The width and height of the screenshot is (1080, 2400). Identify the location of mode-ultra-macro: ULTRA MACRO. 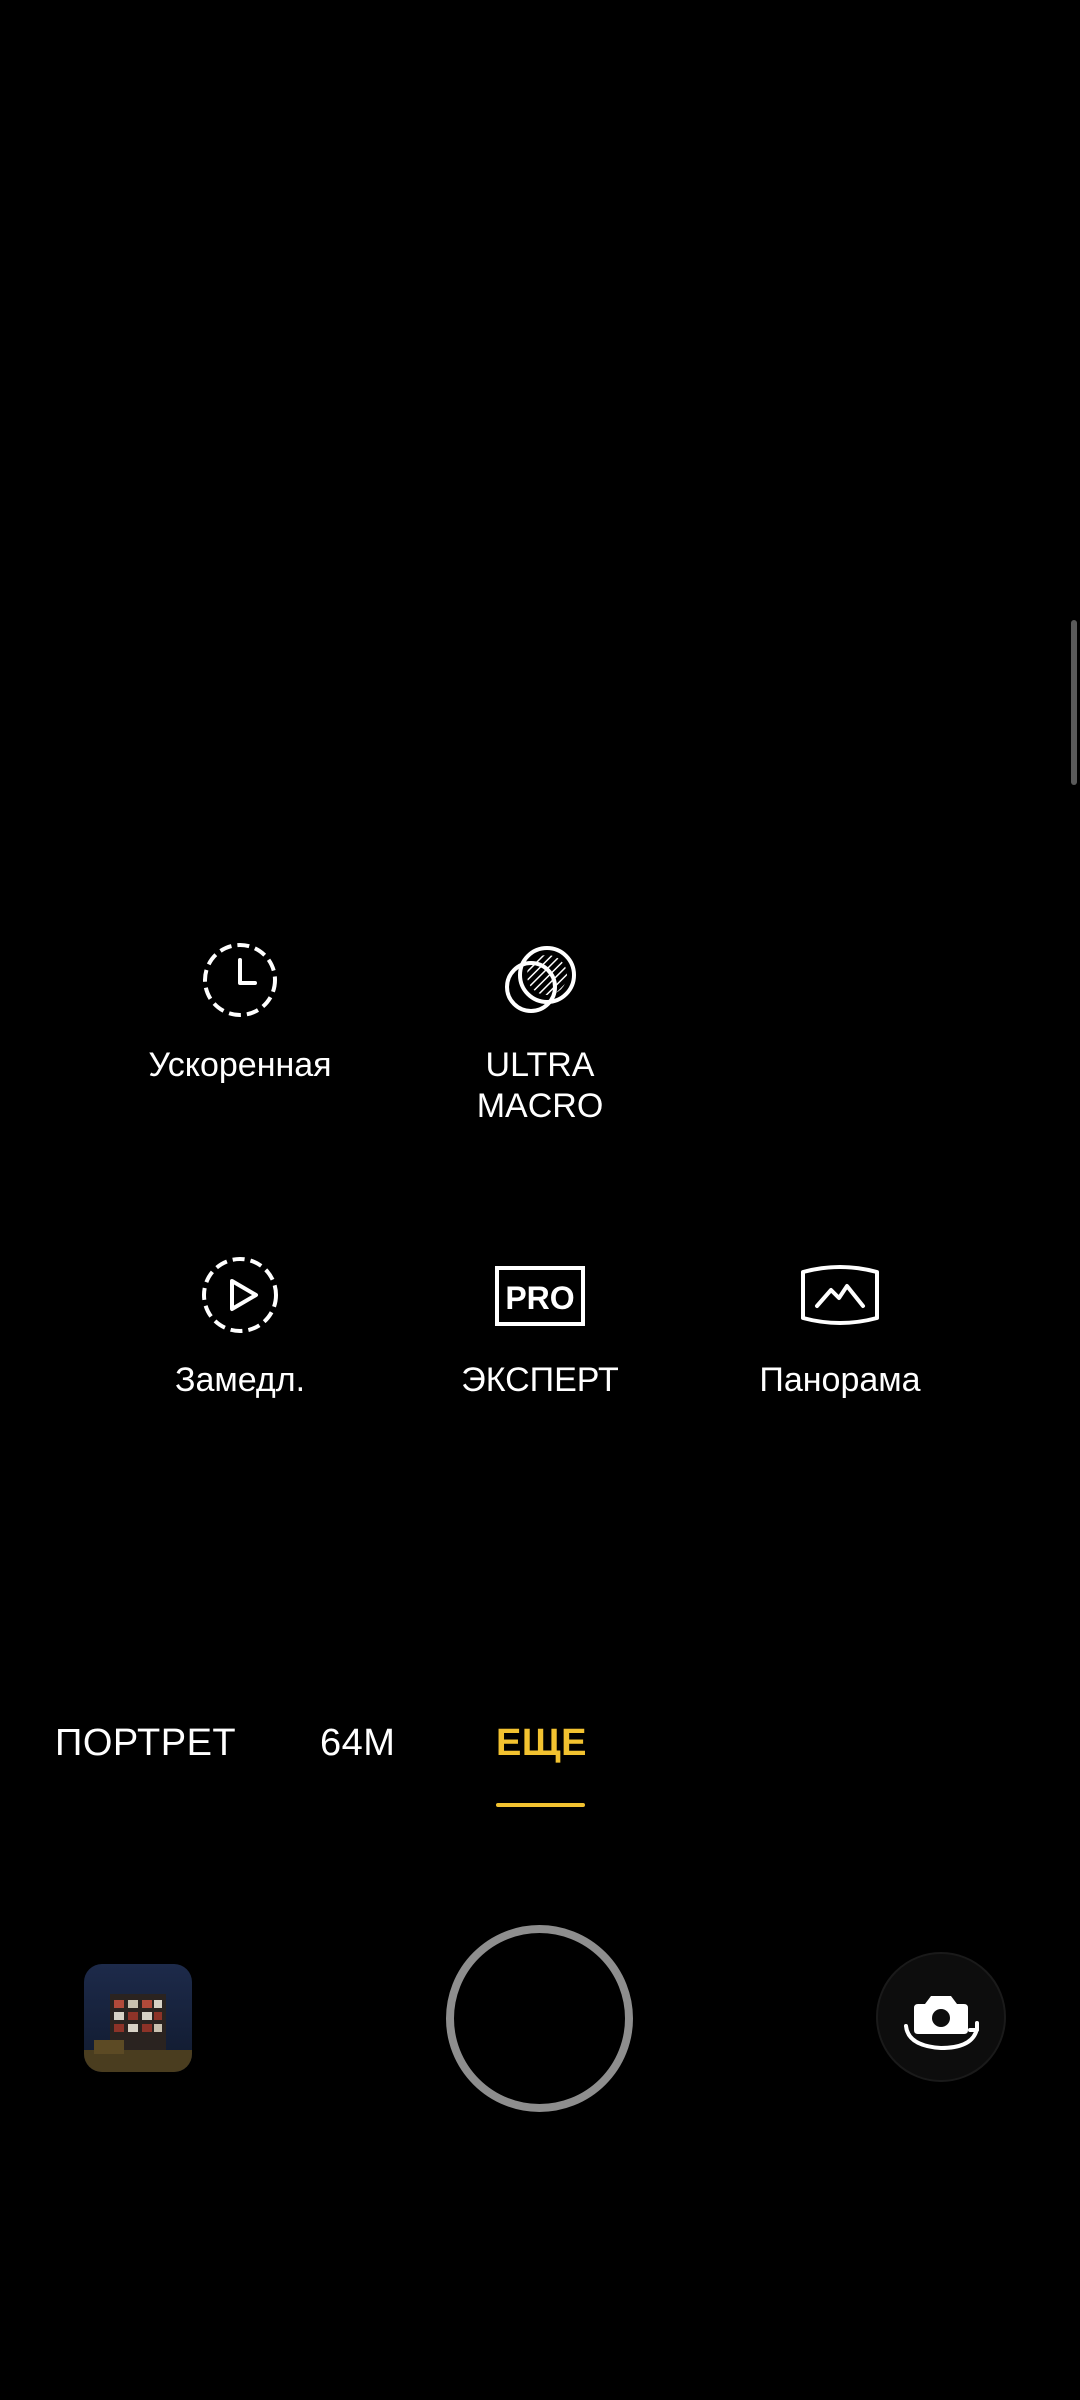
(540, 1031).